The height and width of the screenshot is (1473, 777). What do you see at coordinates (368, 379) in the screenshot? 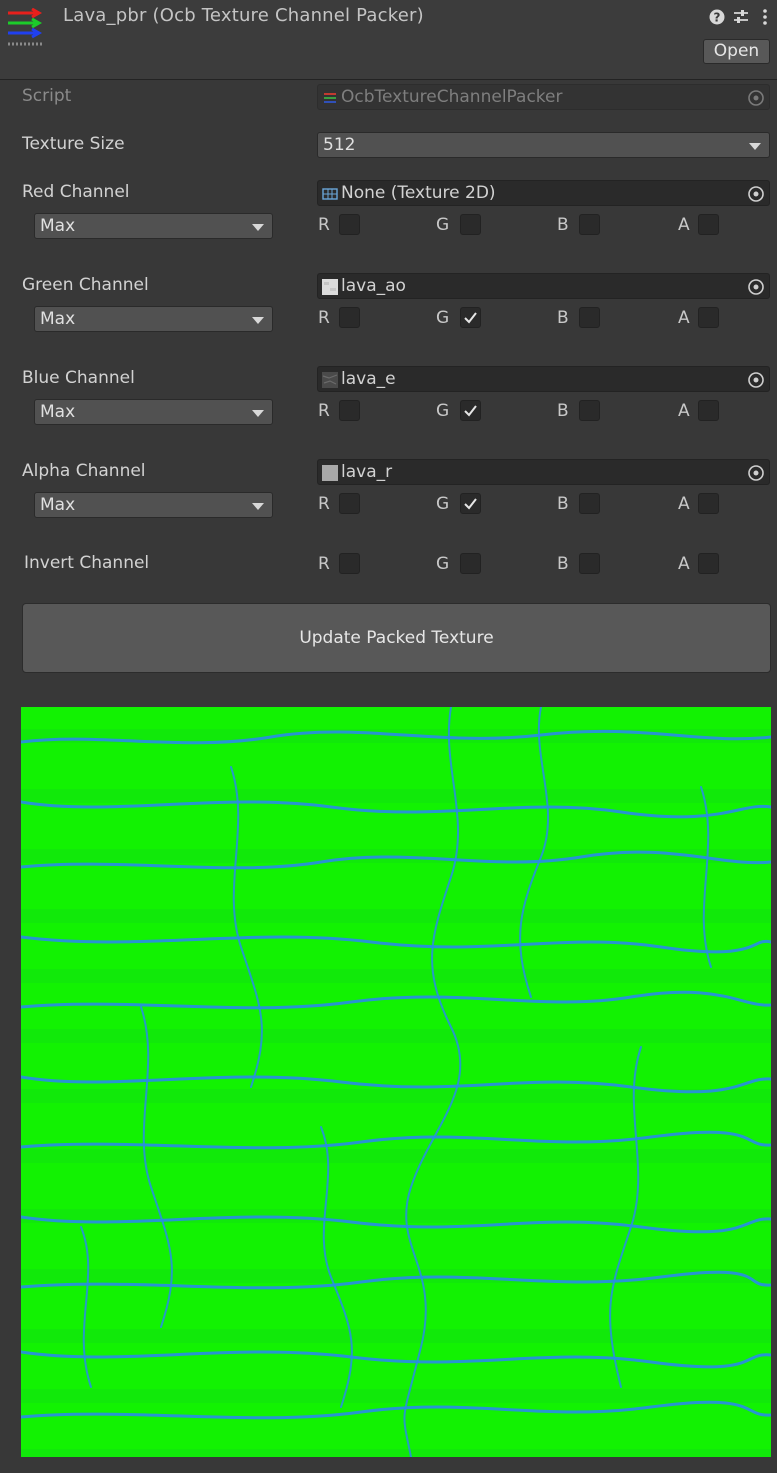
I see `blue-channel-texture-value: lava_e` at bounding box center [368, 379].